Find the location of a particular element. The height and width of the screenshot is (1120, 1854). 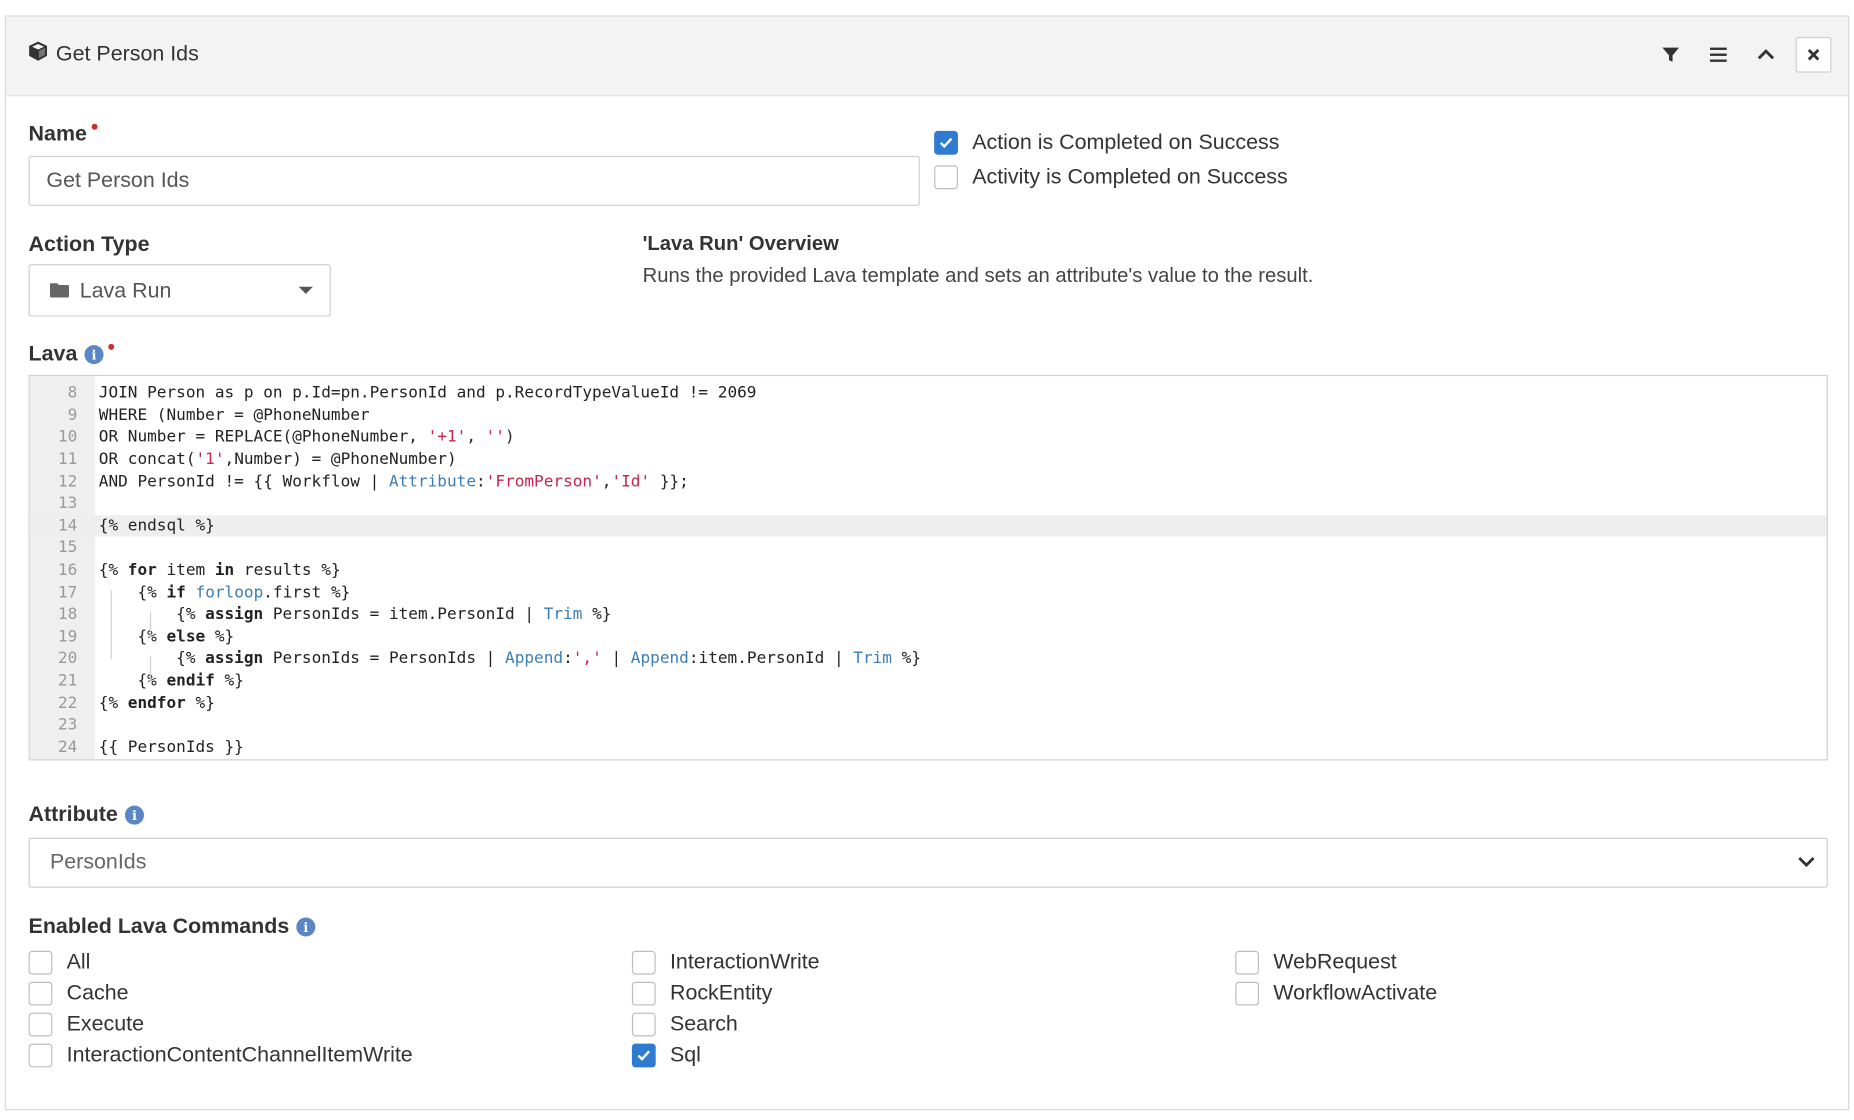

cube-icon is located at coordinates (37, 53).